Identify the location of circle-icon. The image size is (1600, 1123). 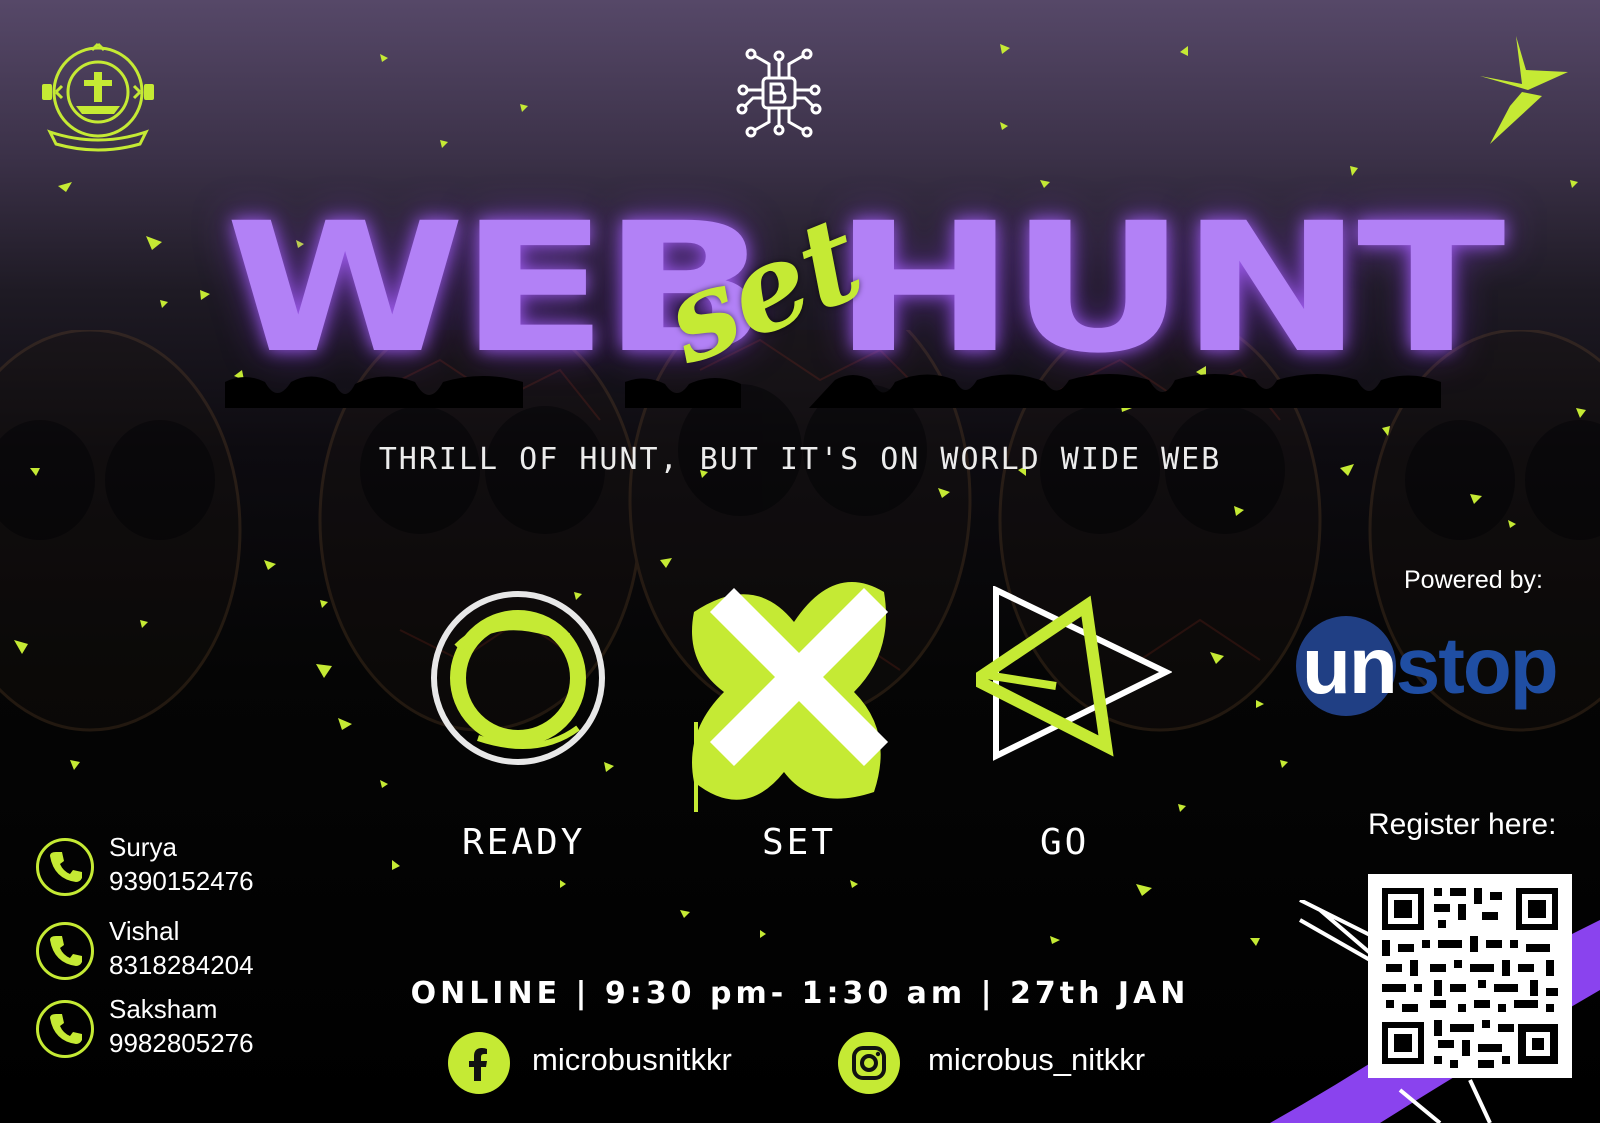
(518, 678).